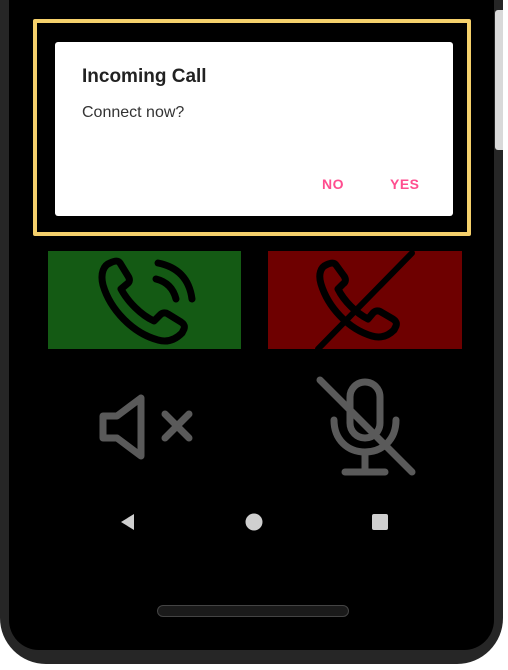 This screenshot has height=670, width=508. I want to click on mic-off-icon, so click(366, 426).